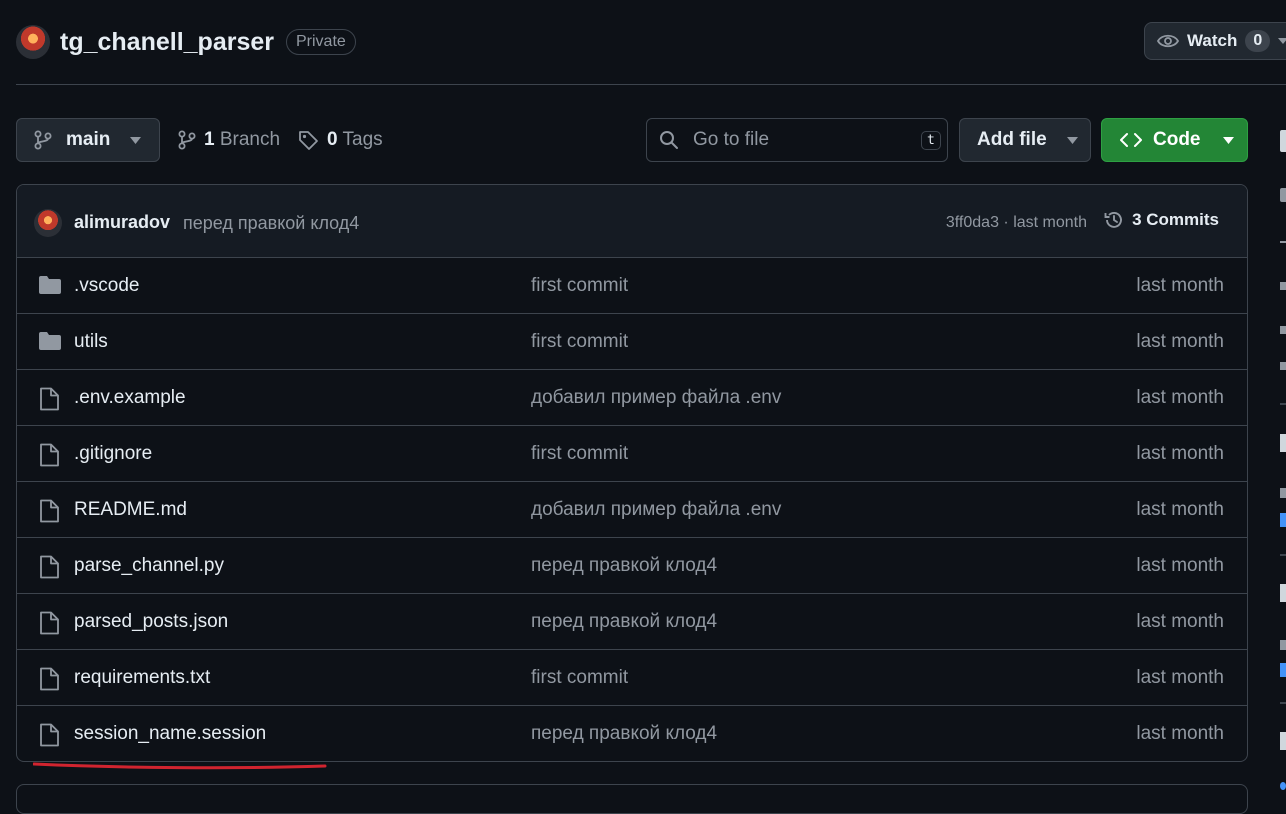  I want to click on add-file-button: Add file, so click(1025, 140).